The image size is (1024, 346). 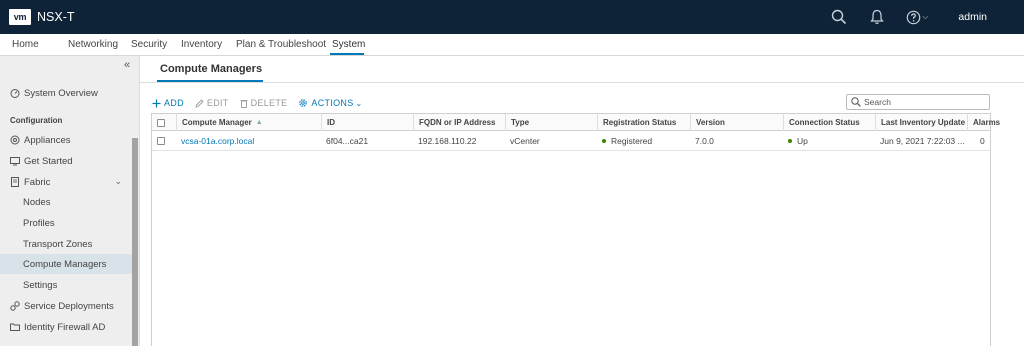 I want to click on fabric-icon, so click(x=15, y=182).